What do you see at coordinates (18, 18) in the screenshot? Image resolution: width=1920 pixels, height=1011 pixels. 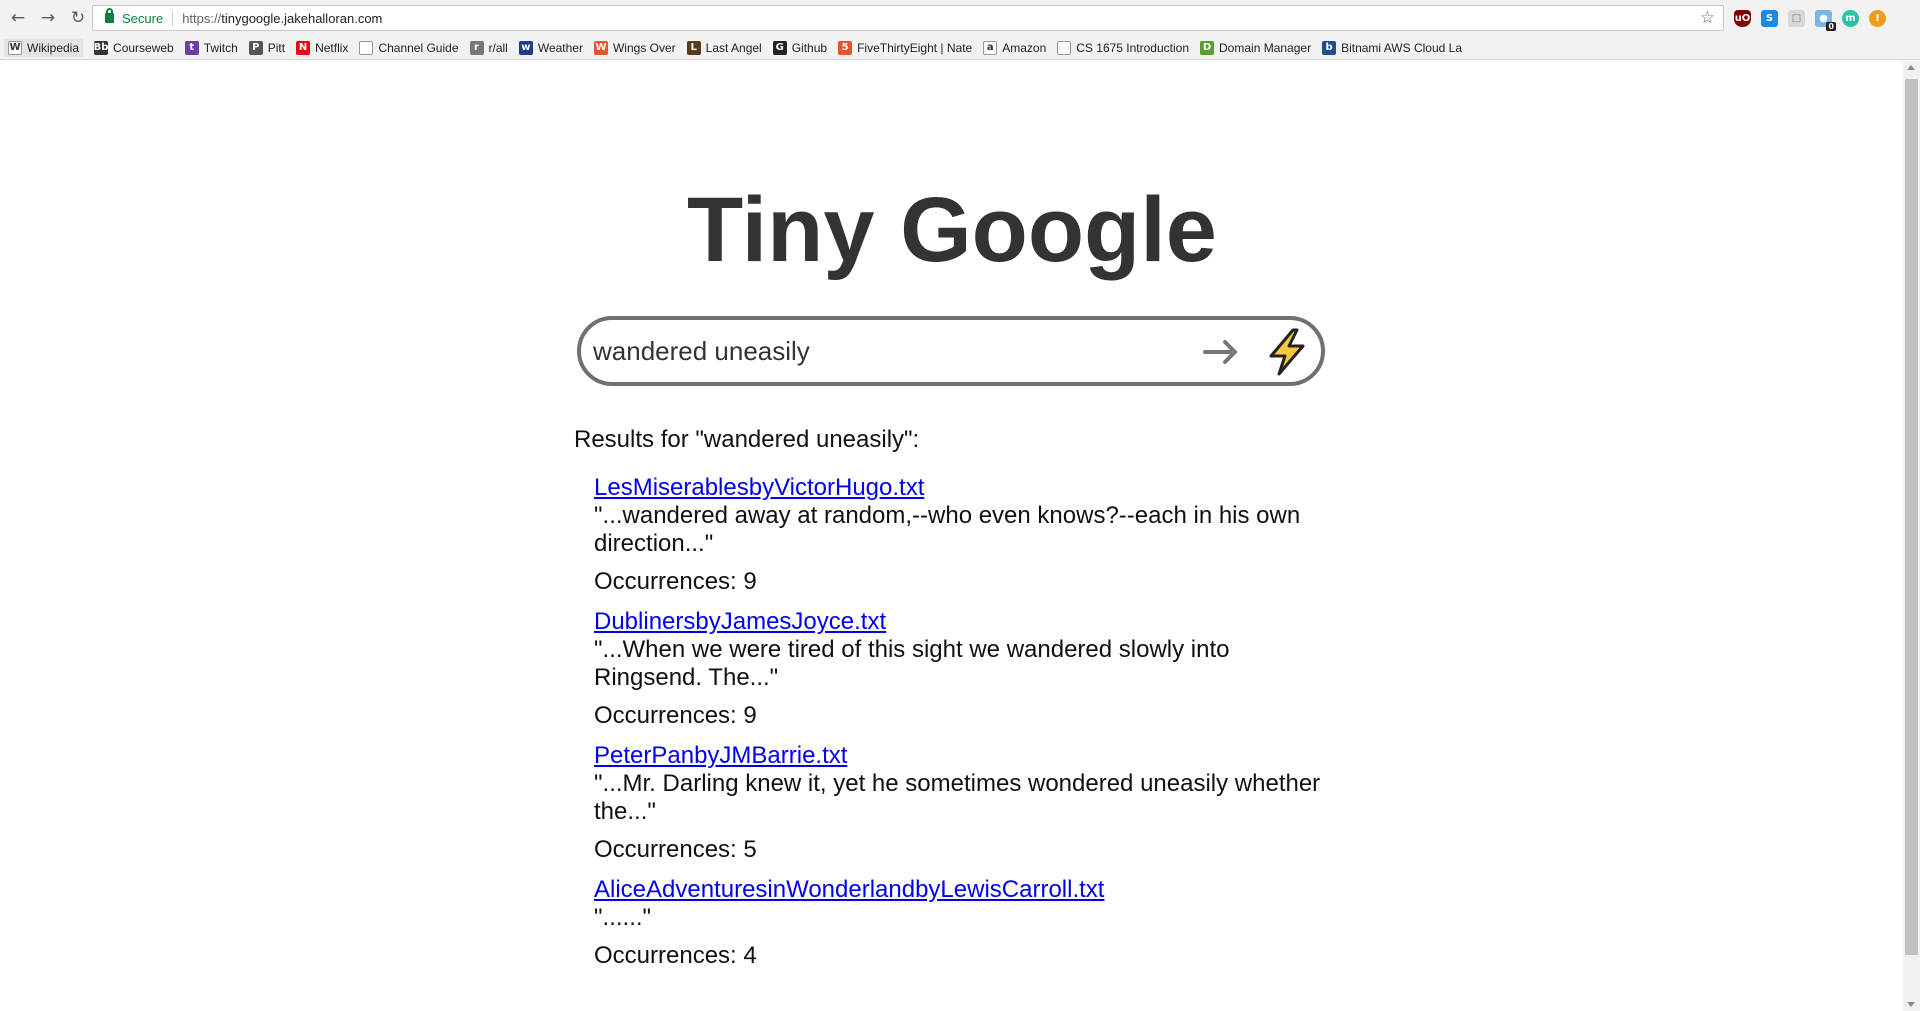 I see `back-arrow-icon: ←` at bounding box center [18, 18].